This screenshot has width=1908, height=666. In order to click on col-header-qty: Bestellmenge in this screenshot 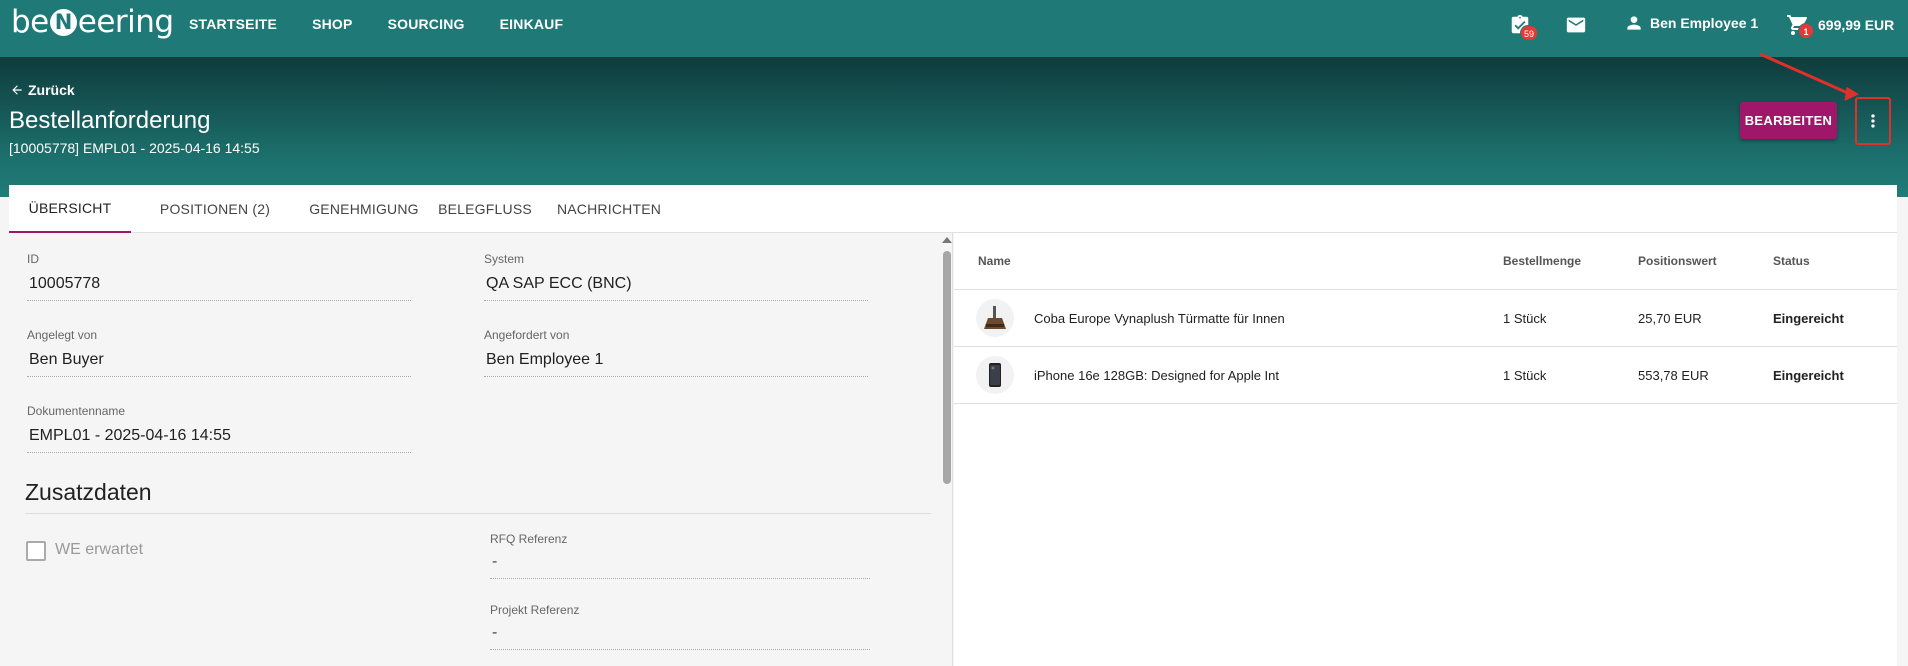, I will do `click(1542, 261)`.